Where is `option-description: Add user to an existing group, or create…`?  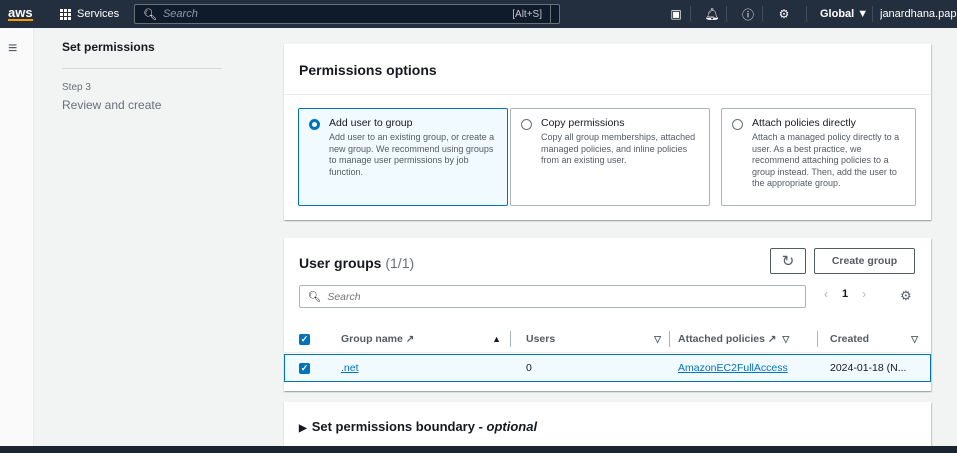 option-description: Add user to an existing group, or create… is located at coordinates (412, 154).